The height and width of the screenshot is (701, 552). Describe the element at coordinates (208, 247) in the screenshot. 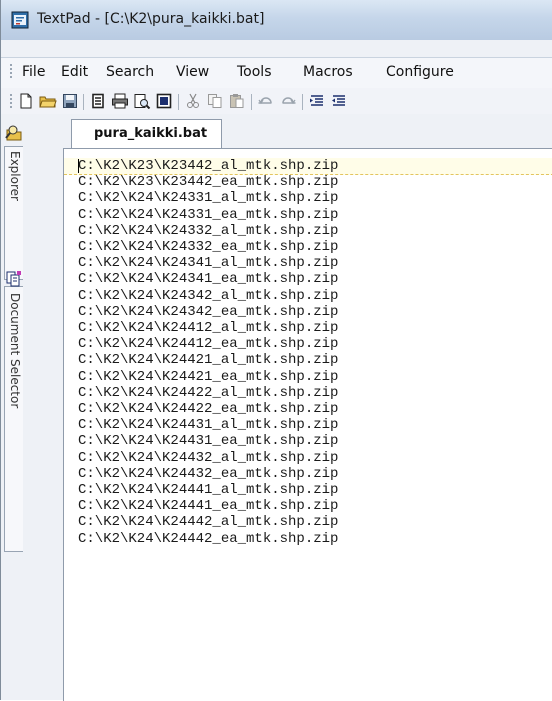

I see `editor-line: C:\K2\K24\K24332_ea_mtk.shp.zip` at that location.